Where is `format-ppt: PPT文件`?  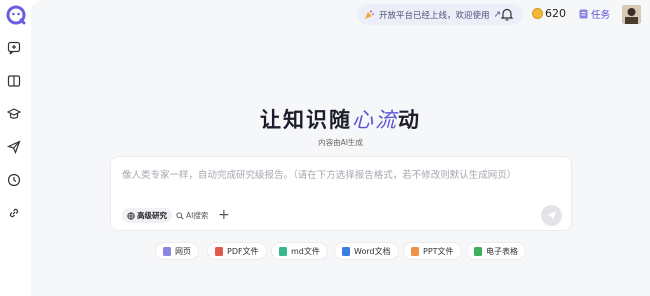 format-ppt: PPT文件 is located at coordinates (432, 251).